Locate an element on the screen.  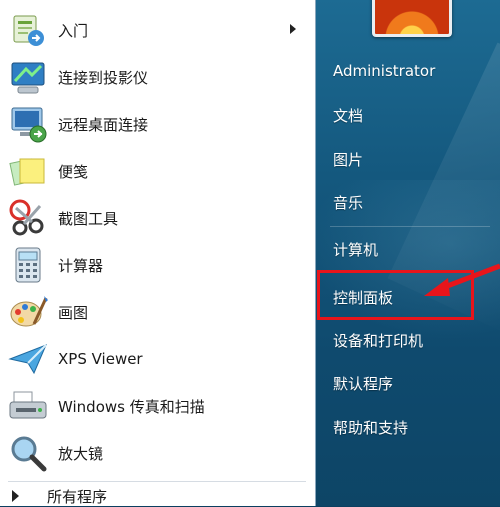
right-item-help-support: 帮助和支持 is located at coordinates (370, 427).